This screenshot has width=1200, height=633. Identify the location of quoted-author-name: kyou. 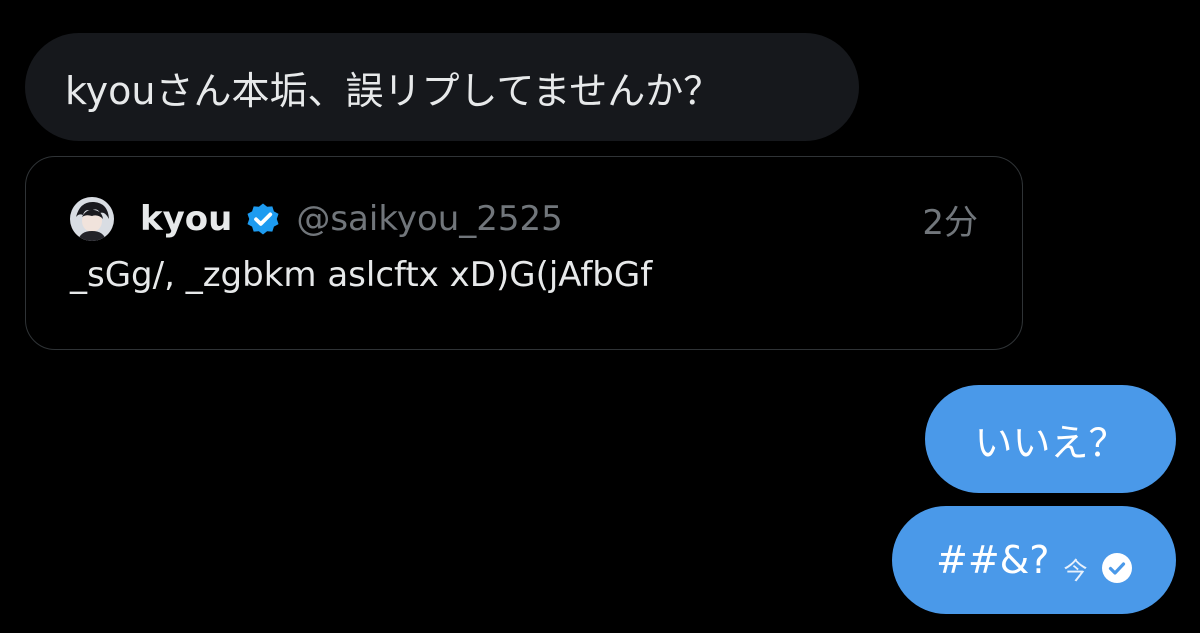
(186, 219).